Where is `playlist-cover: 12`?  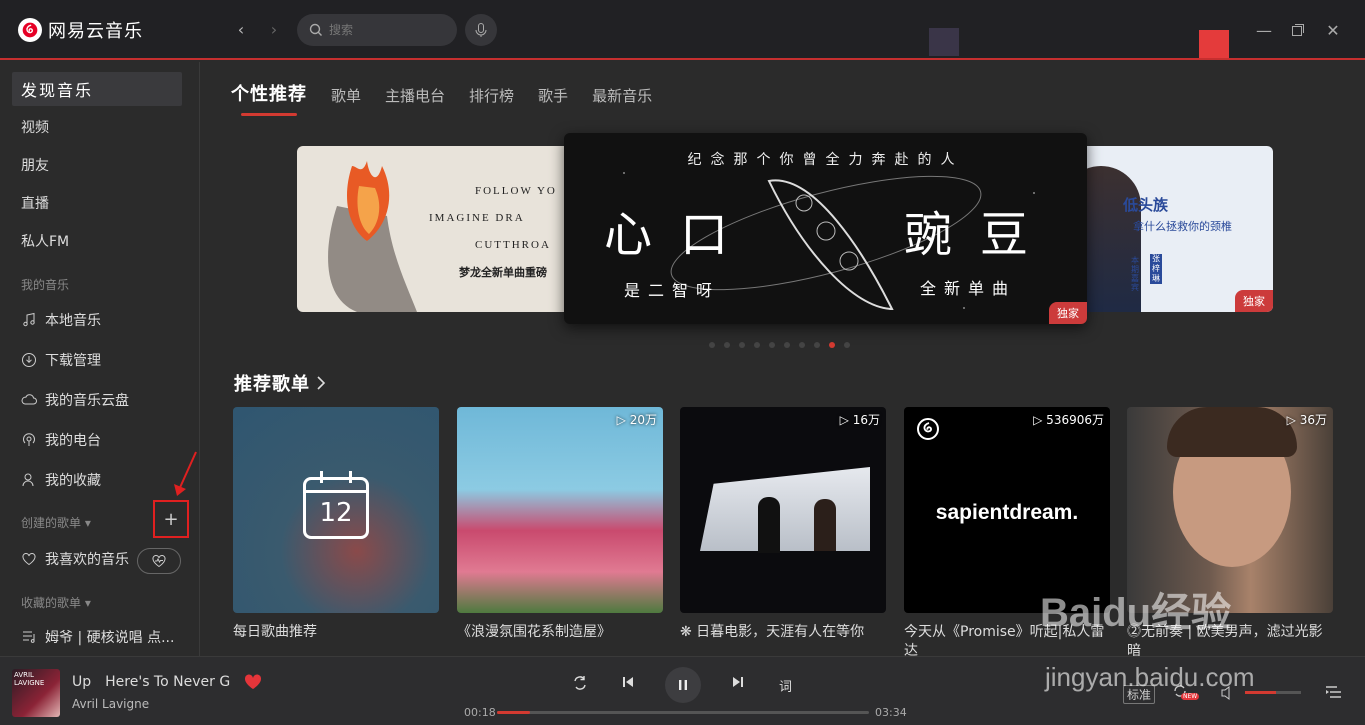 playlist-cover: 12 is located at coordinates (336, 510).